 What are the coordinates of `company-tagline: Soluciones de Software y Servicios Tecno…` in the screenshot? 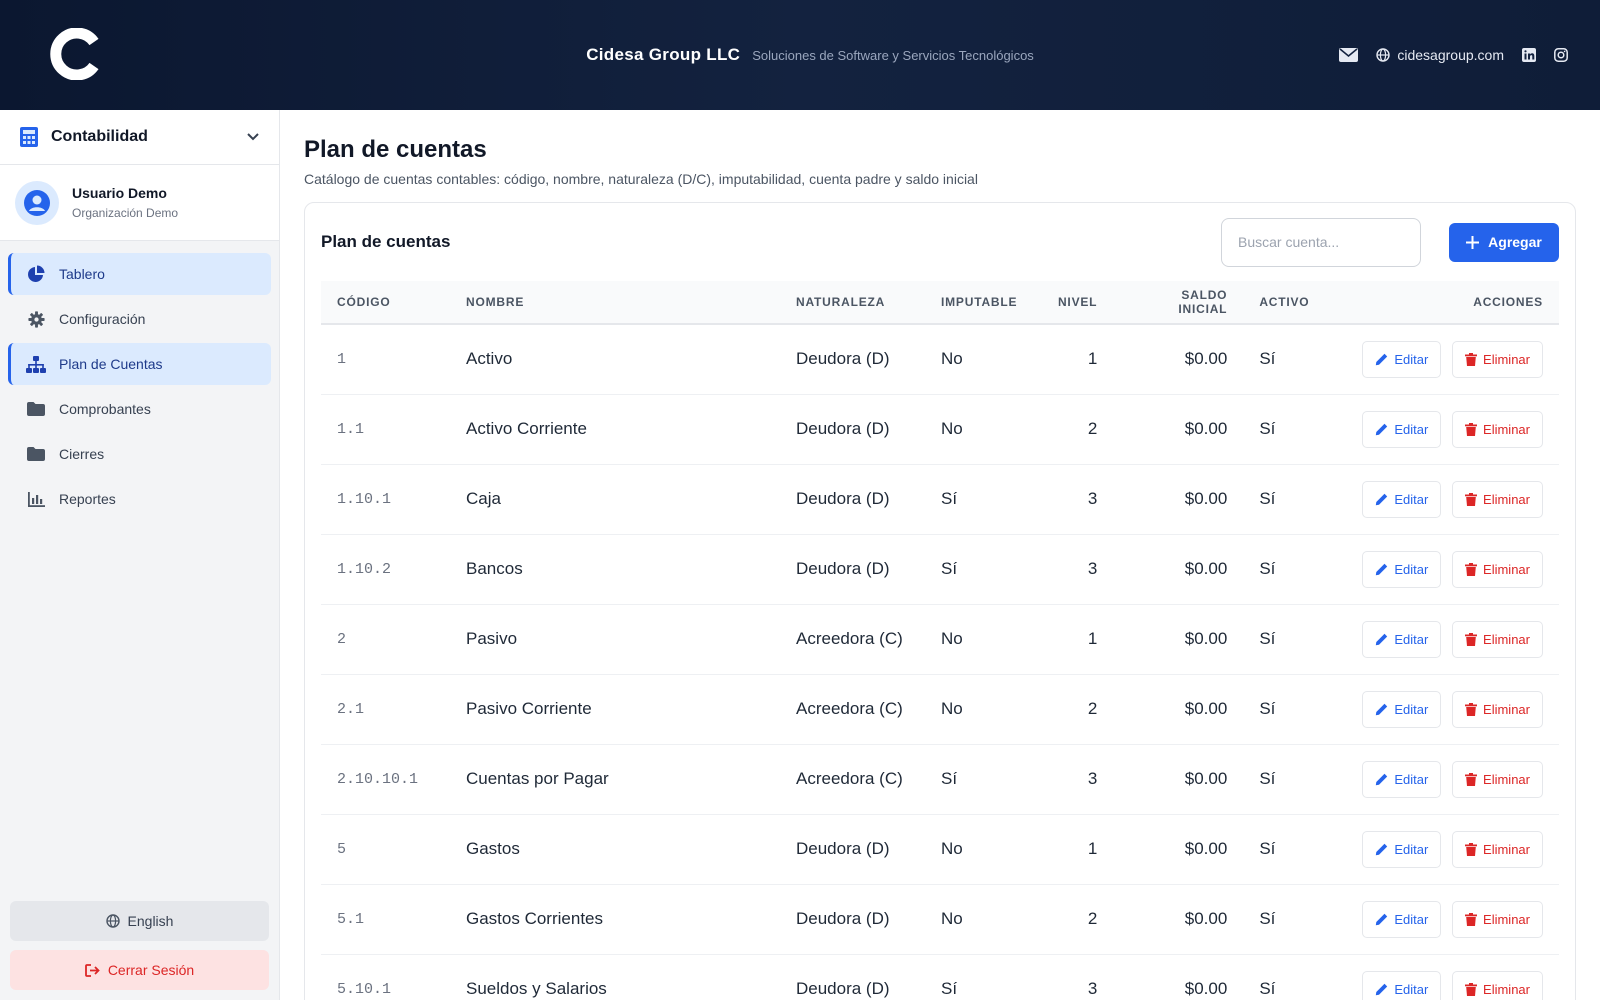 It's located at (893, 55).